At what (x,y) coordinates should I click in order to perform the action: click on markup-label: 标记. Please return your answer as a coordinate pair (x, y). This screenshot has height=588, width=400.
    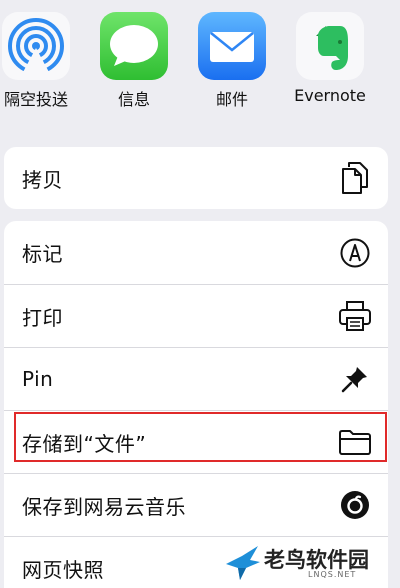
    Looking at the image, I should click on (42, 254).